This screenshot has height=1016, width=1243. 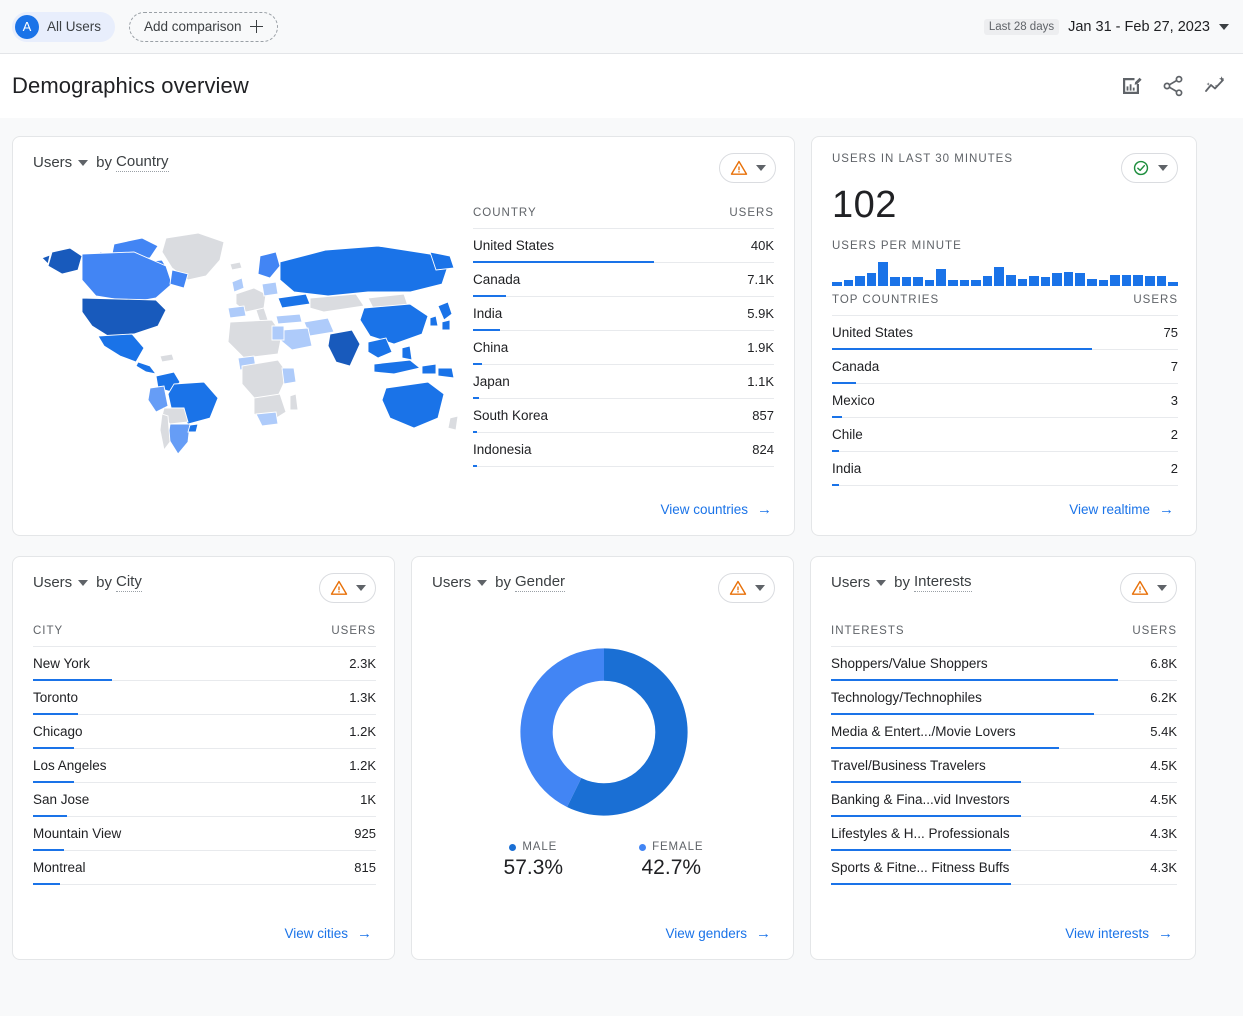 I want to click on view-realtime-link: View realtime →, so click(x=1121, y=509).